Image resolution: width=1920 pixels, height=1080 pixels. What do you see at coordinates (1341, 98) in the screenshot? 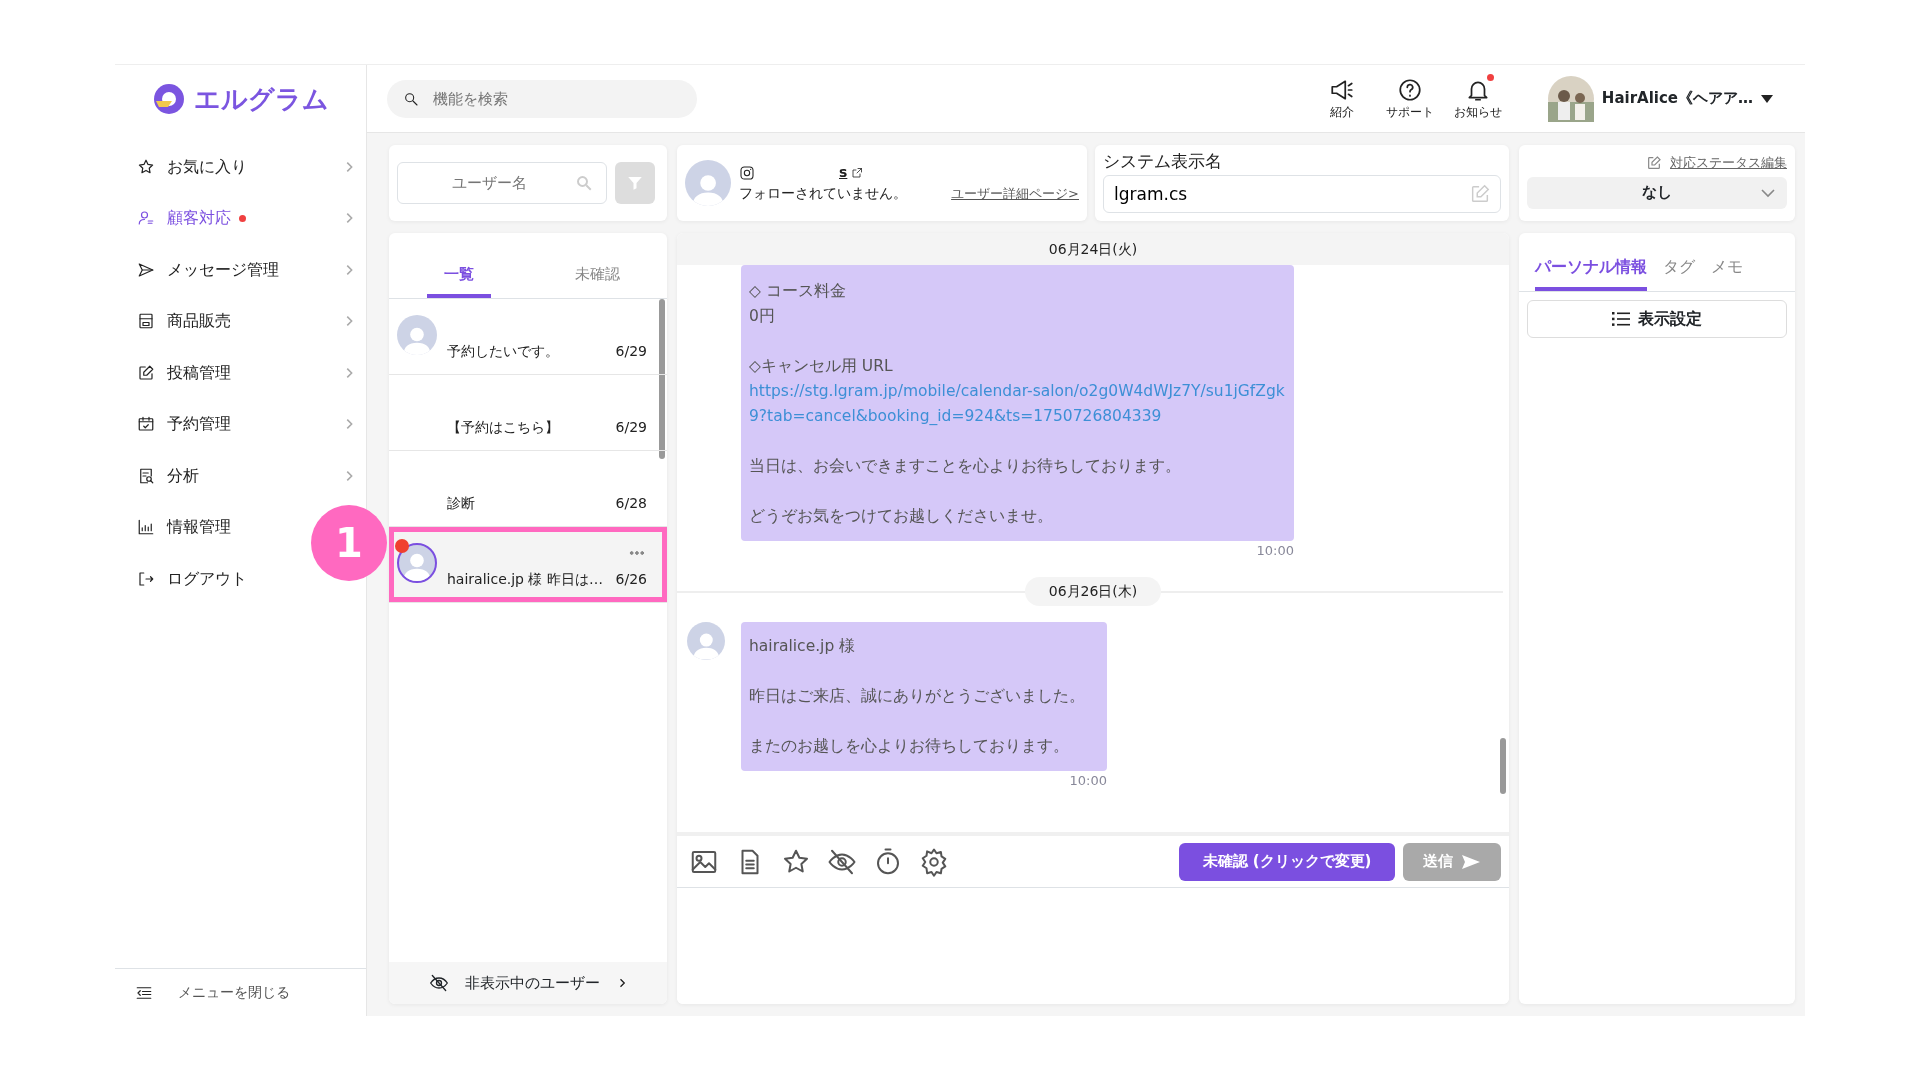
I see `header-action-button: 紹介` at bounding box center [1341, 98].